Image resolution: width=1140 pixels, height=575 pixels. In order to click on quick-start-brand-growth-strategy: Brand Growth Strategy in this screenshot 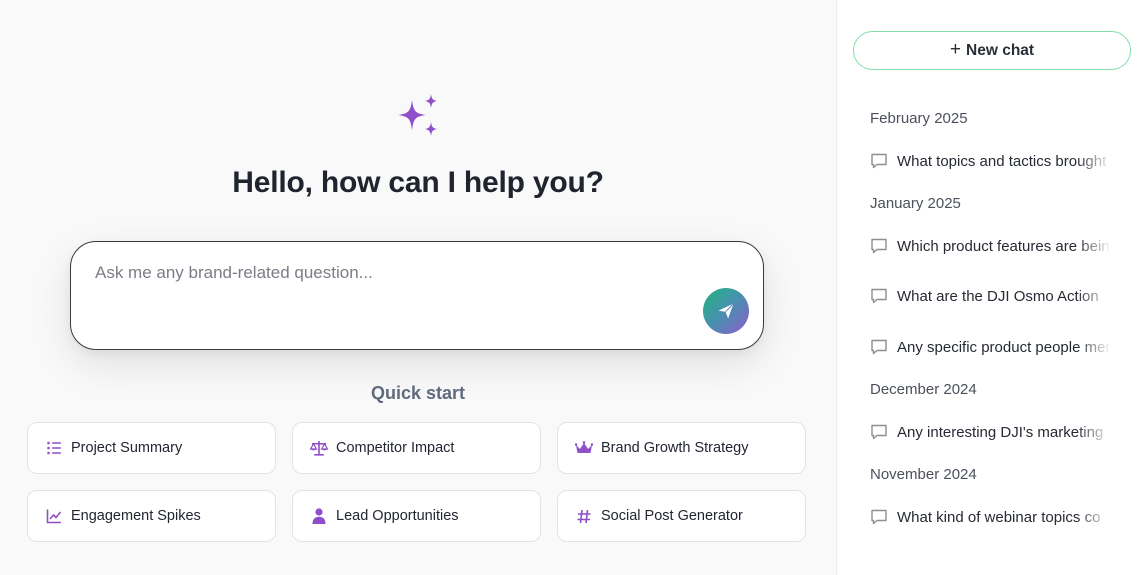, I will do `click(681, 448)`.